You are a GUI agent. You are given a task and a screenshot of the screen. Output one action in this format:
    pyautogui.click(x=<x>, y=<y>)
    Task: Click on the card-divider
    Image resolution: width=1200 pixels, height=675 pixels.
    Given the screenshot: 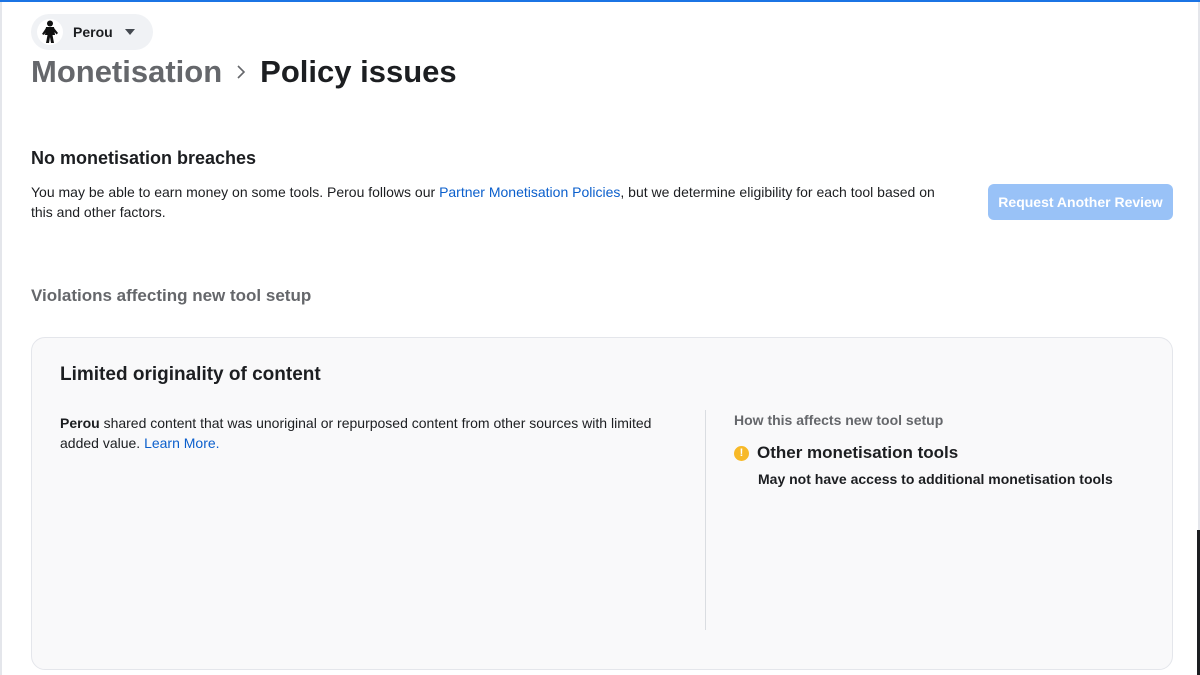 What is the action you would take?
    pyautogui.click(x=705, y=520)
    